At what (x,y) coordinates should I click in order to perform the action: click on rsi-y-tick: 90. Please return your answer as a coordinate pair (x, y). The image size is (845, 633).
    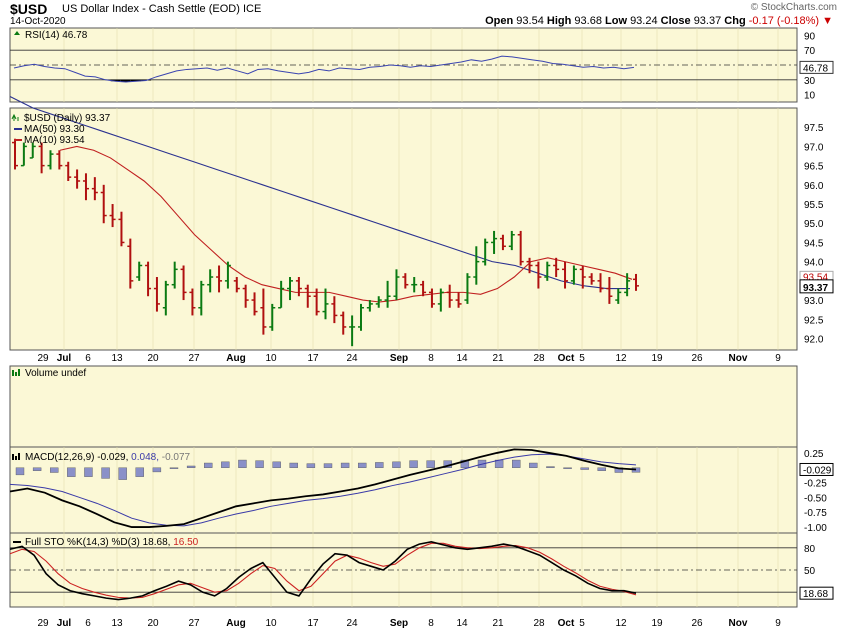
    Looking at the image, I should click on (810, 36).